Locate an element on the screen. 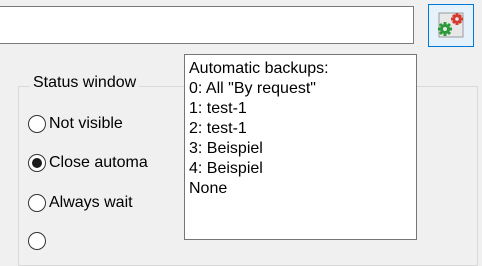  dropdown-item: 2: test-1 is located at coordinates (302, 129).